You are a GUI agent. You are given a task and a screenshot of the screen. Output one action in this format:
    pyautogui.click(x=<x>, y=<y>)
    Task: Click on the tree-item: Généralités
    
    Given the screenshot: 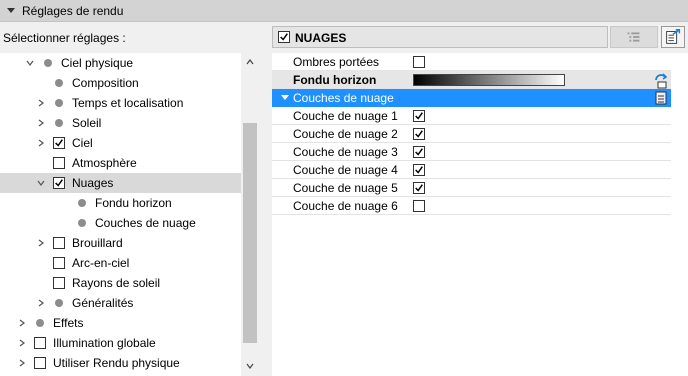 What is the action you would take?
    pyautogui.click(x=120, y=303)
    